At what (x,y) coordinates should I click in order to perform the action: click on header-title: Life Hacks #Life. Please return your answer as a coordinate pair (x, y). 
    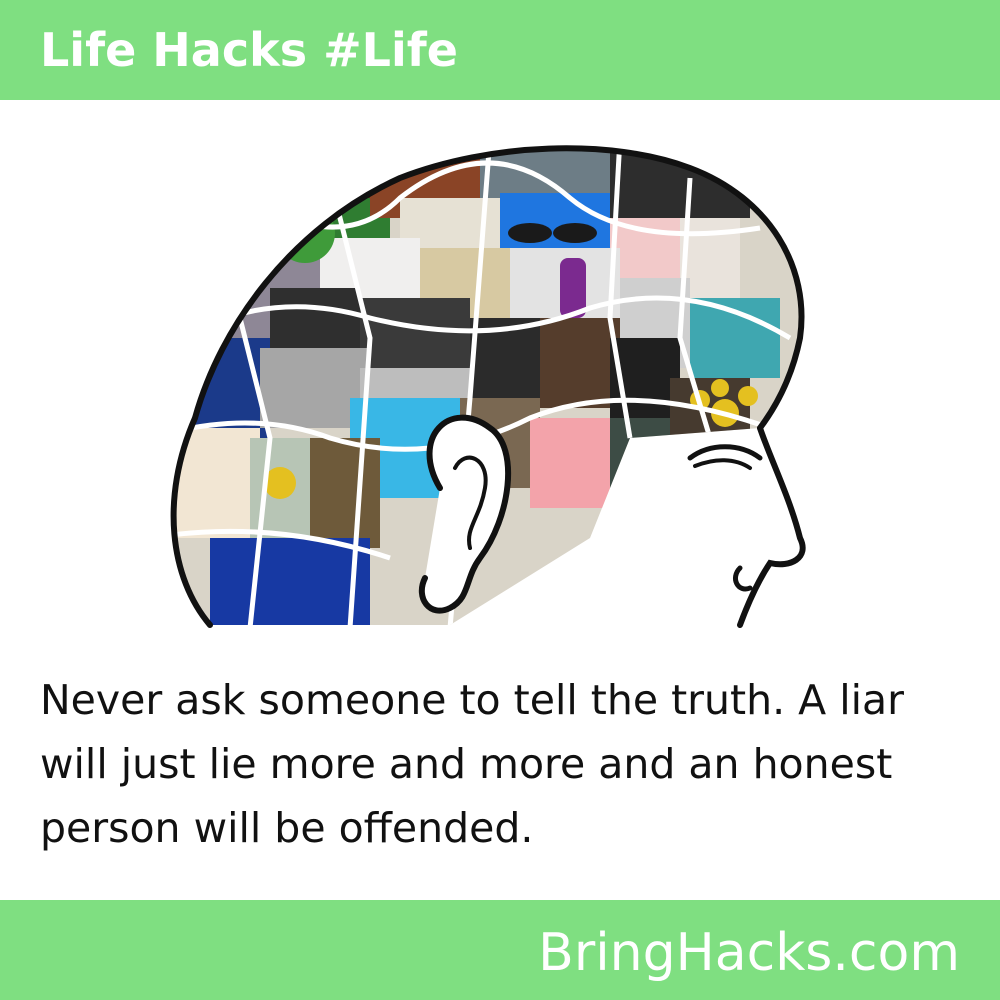
    Looking at the image, I should click on (249, 50).